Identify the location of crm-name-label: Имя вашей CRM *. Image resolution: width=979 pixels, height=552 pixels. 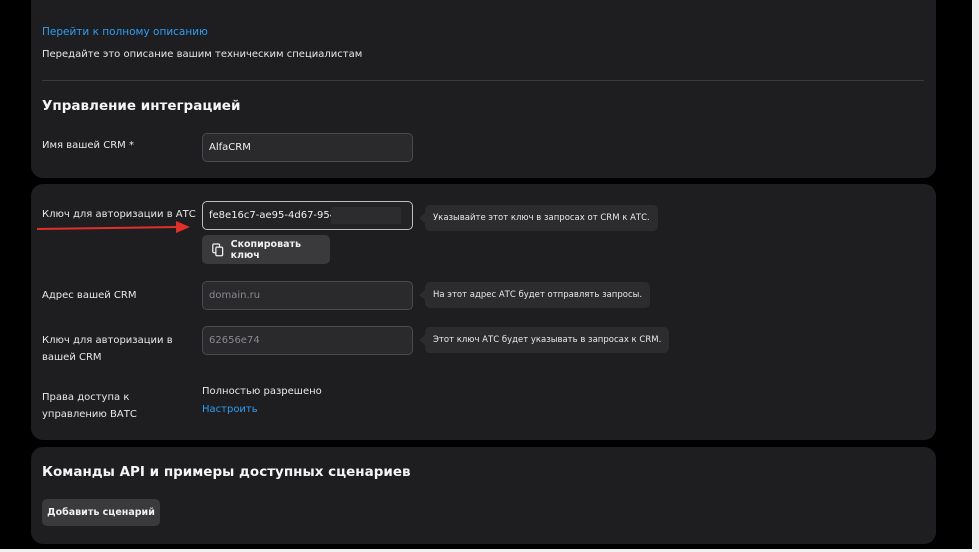
(88, 145).